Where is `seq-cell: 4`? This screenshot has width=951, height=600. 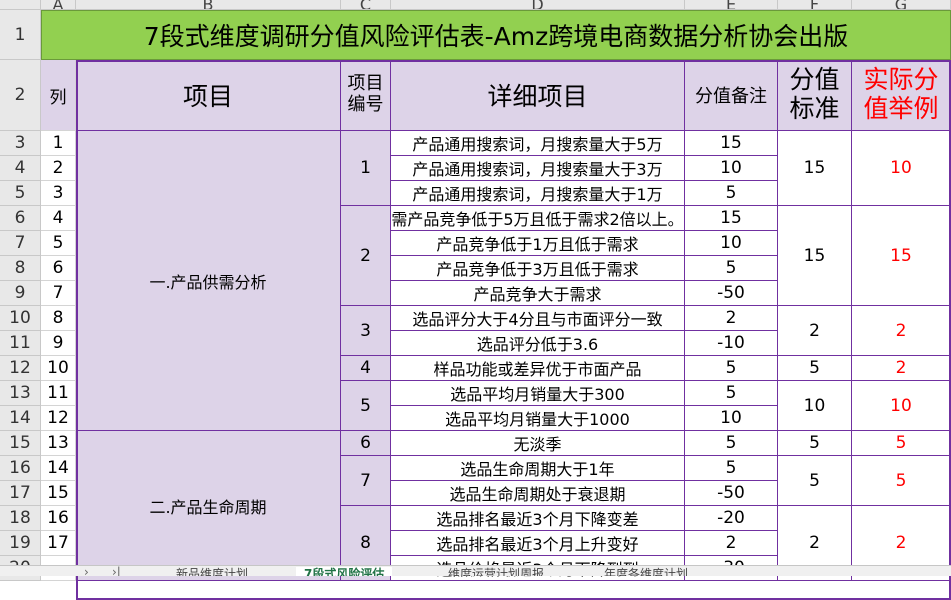
seq-cell: 4 is located at coordinates (58, 218).